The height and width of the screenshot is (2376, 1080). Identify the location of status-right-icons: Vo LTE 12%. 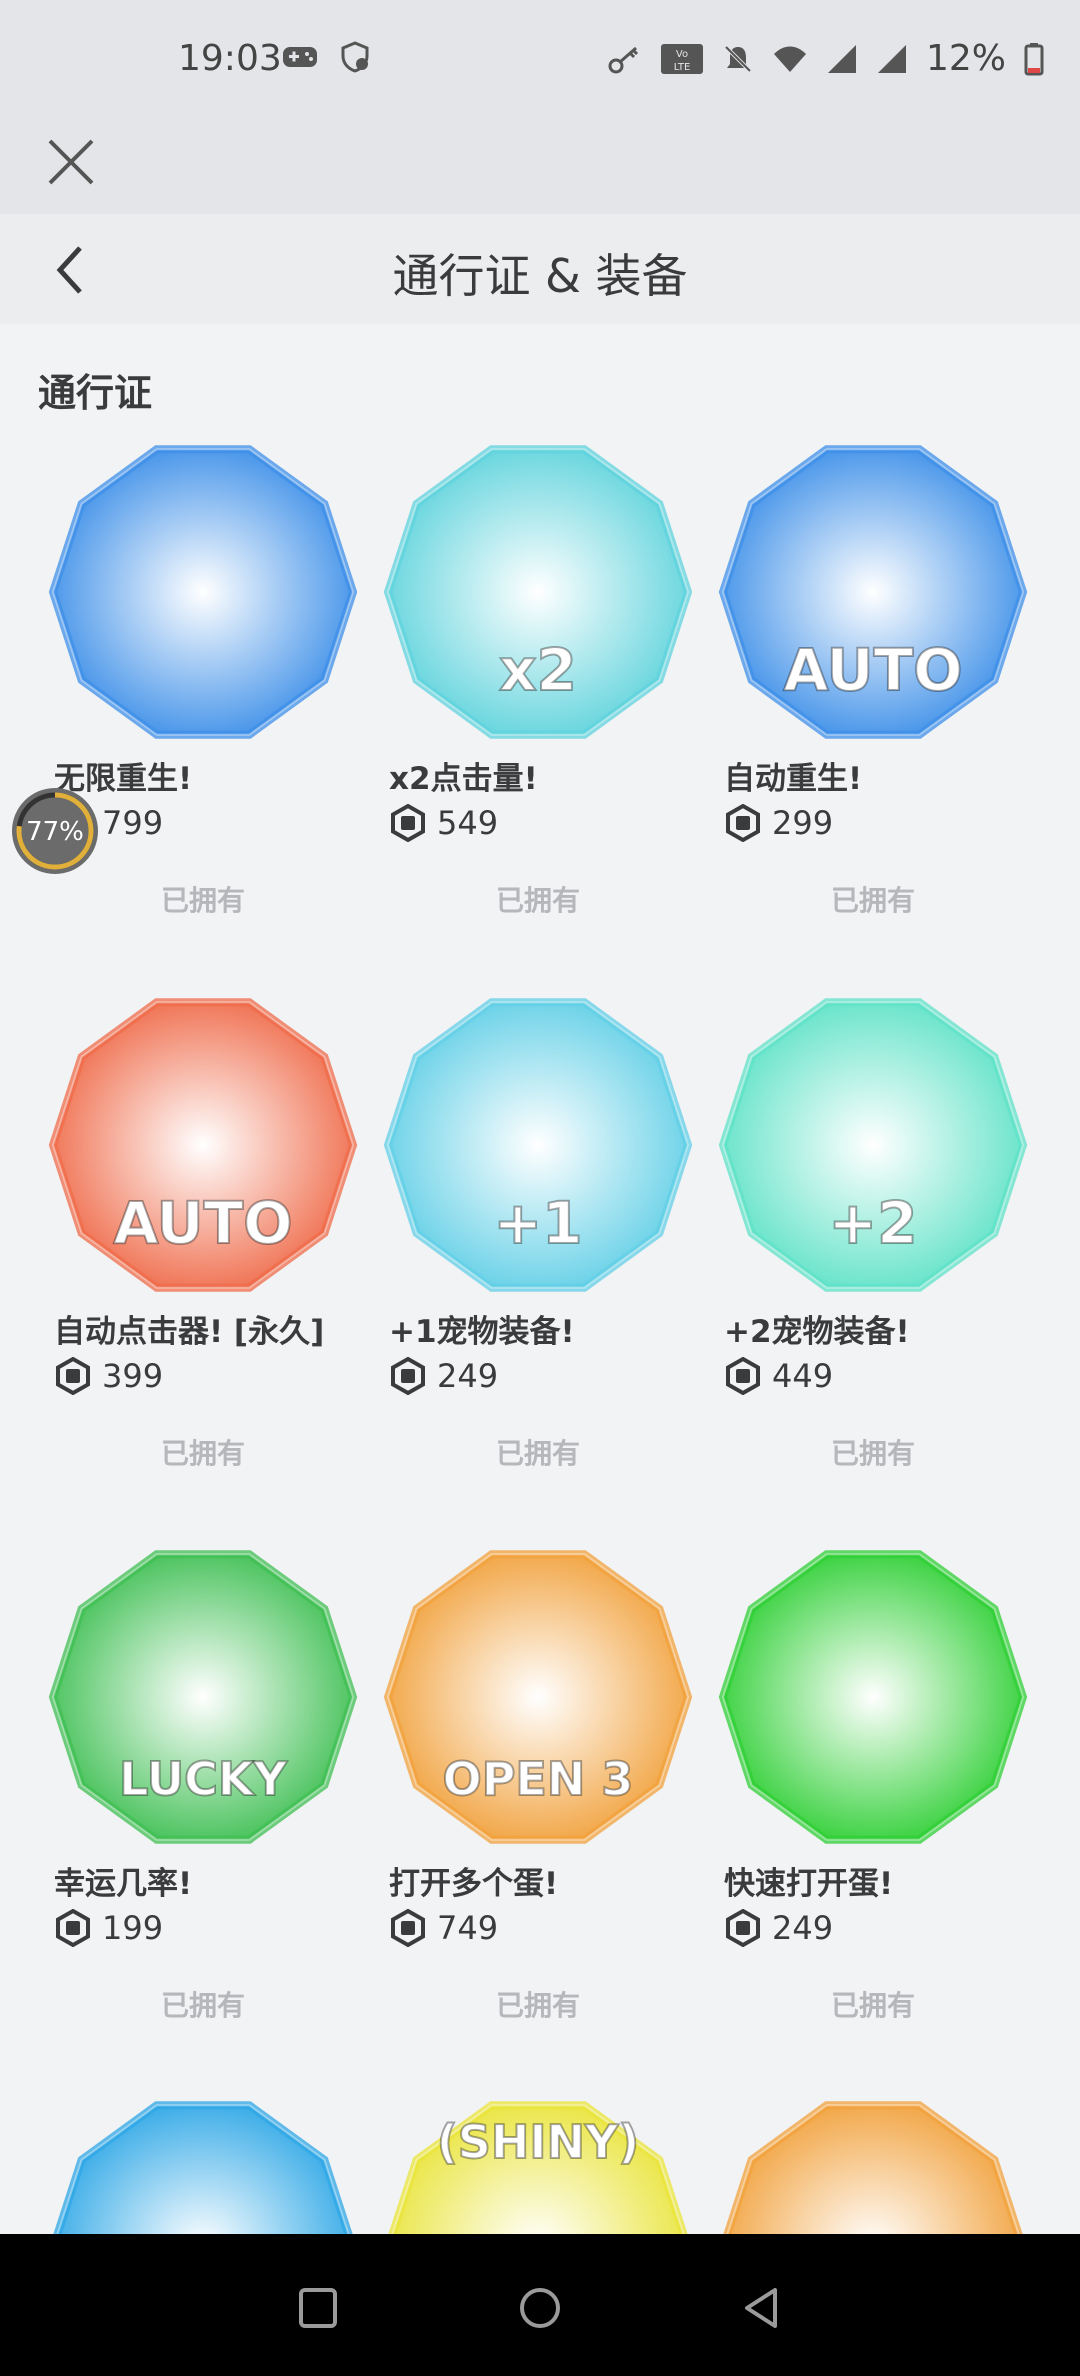
(826, 58).